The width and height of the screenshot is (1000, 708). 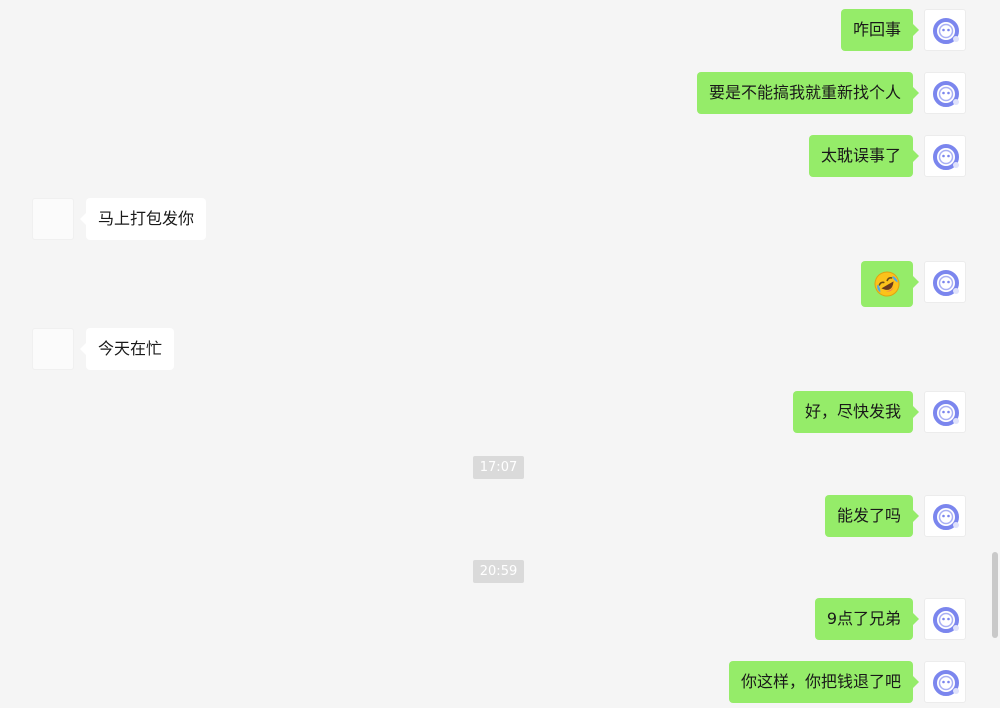 I want to click on scrollbar-thumb, so click(x=995, y=595).